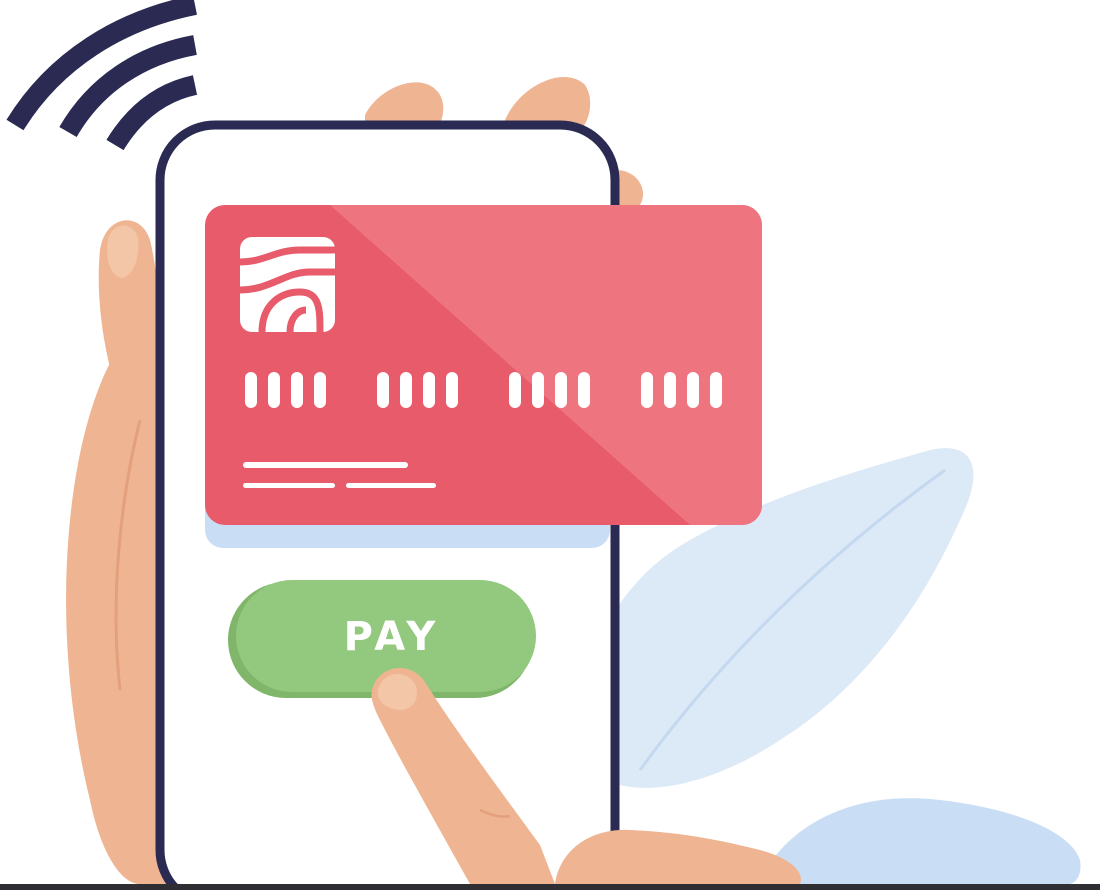  I want to click on contactless-wave-icon, so click(102, 75).